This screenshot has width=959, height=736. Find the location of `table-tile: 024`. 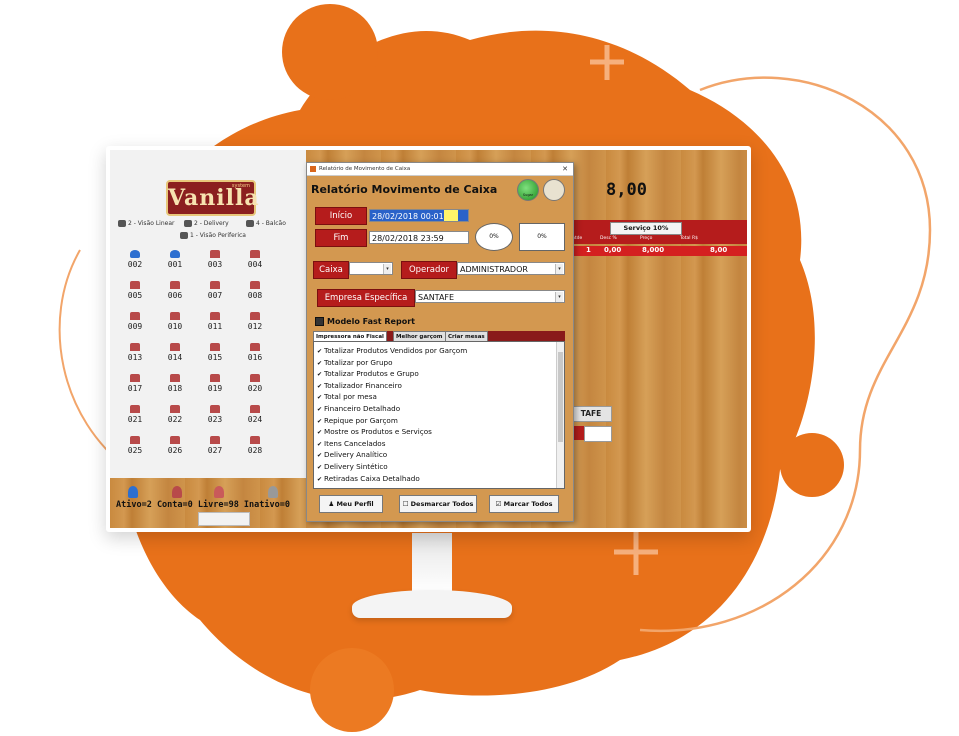

table-tile: 024 is located at coordinates (255, 420).